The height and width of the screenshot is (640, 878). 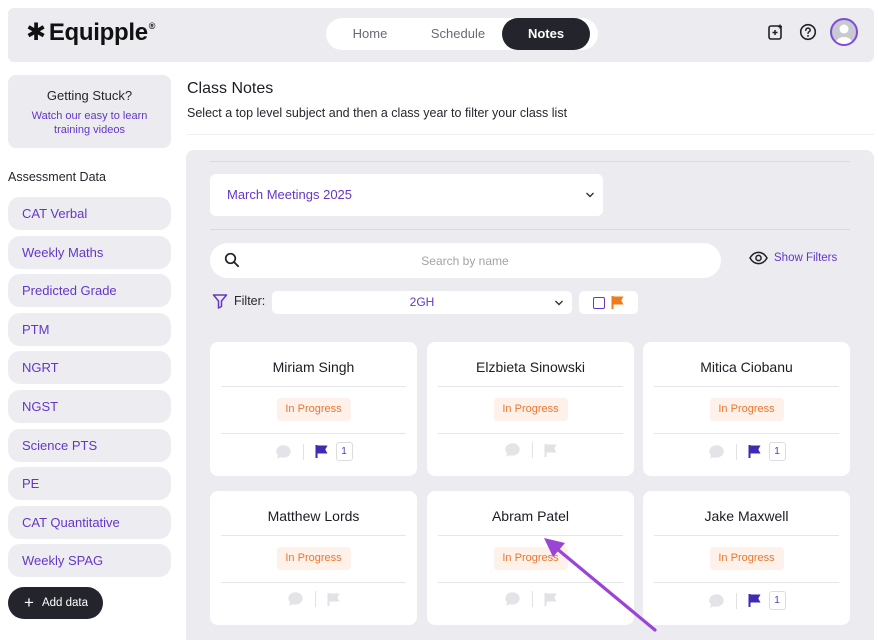 What do you see at coordinates (746, 367) in the screenshot?
I see `student-name: Mitica Ciobanu` at bounding box center [746, 367].